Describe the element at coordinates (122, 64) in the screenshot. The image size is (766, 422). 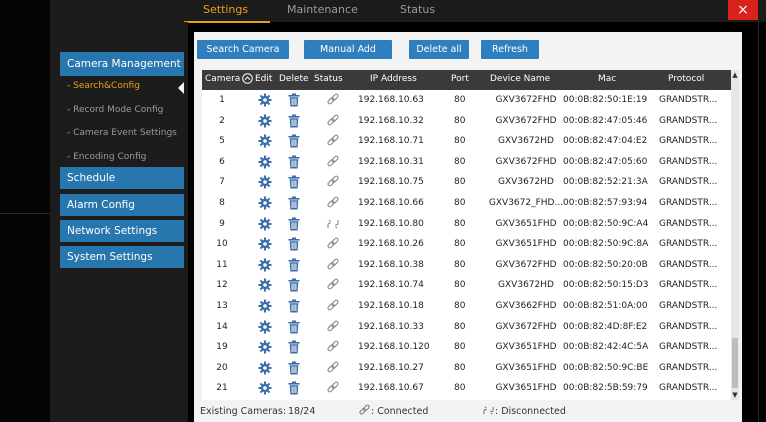
I see `sidebar-item-camera-management: Camera Management` at that location.